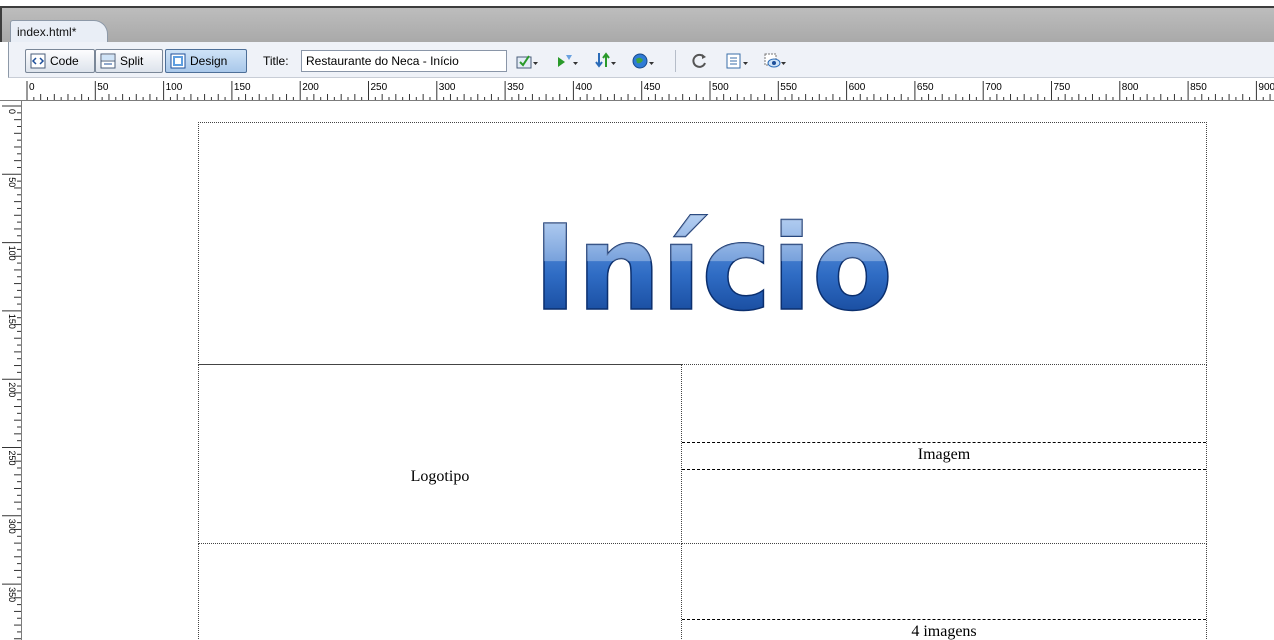 Image resolution: width=1274 pixels, height=640 pixels. Describe the element at coordinates (440, 591) in the screenshot. I see `left-lower-cell` at that location.